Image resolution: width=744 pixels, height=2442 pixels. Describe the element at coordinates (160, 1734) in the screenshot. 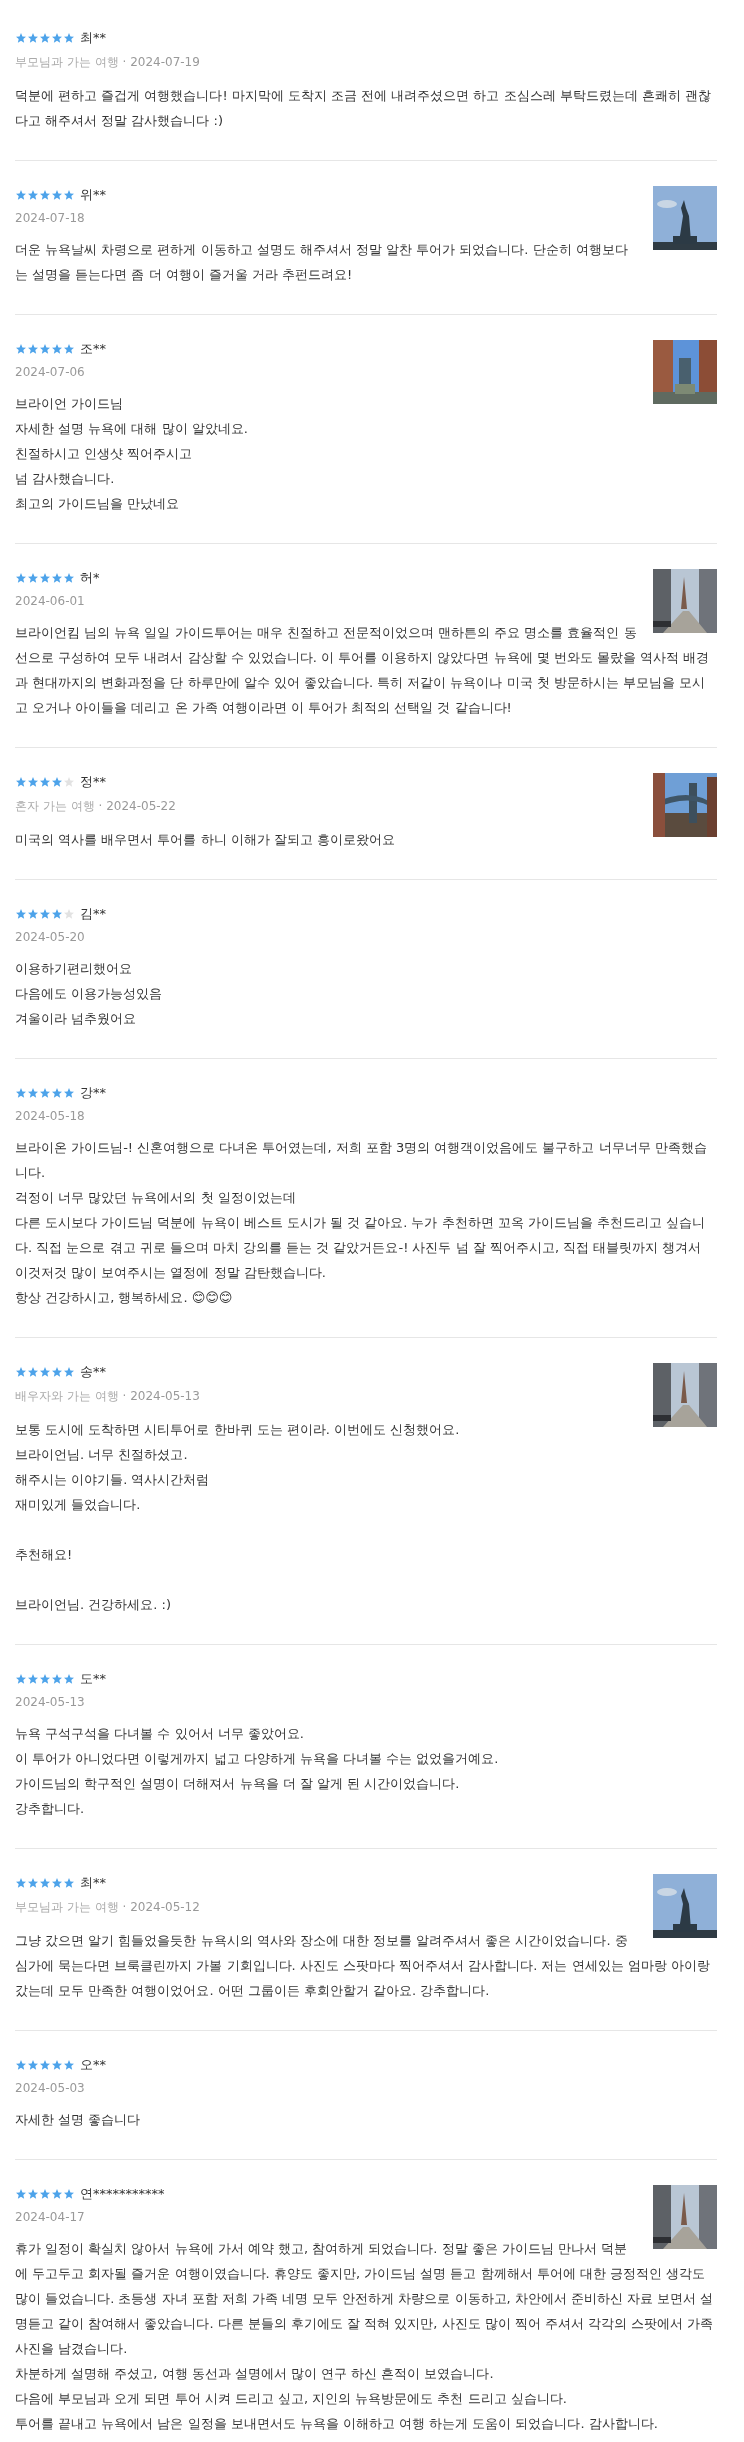

I see `review-text: 뉴욕 구석구석을 다녀볼 수 있어서 너무 좋았어요.` at that location.